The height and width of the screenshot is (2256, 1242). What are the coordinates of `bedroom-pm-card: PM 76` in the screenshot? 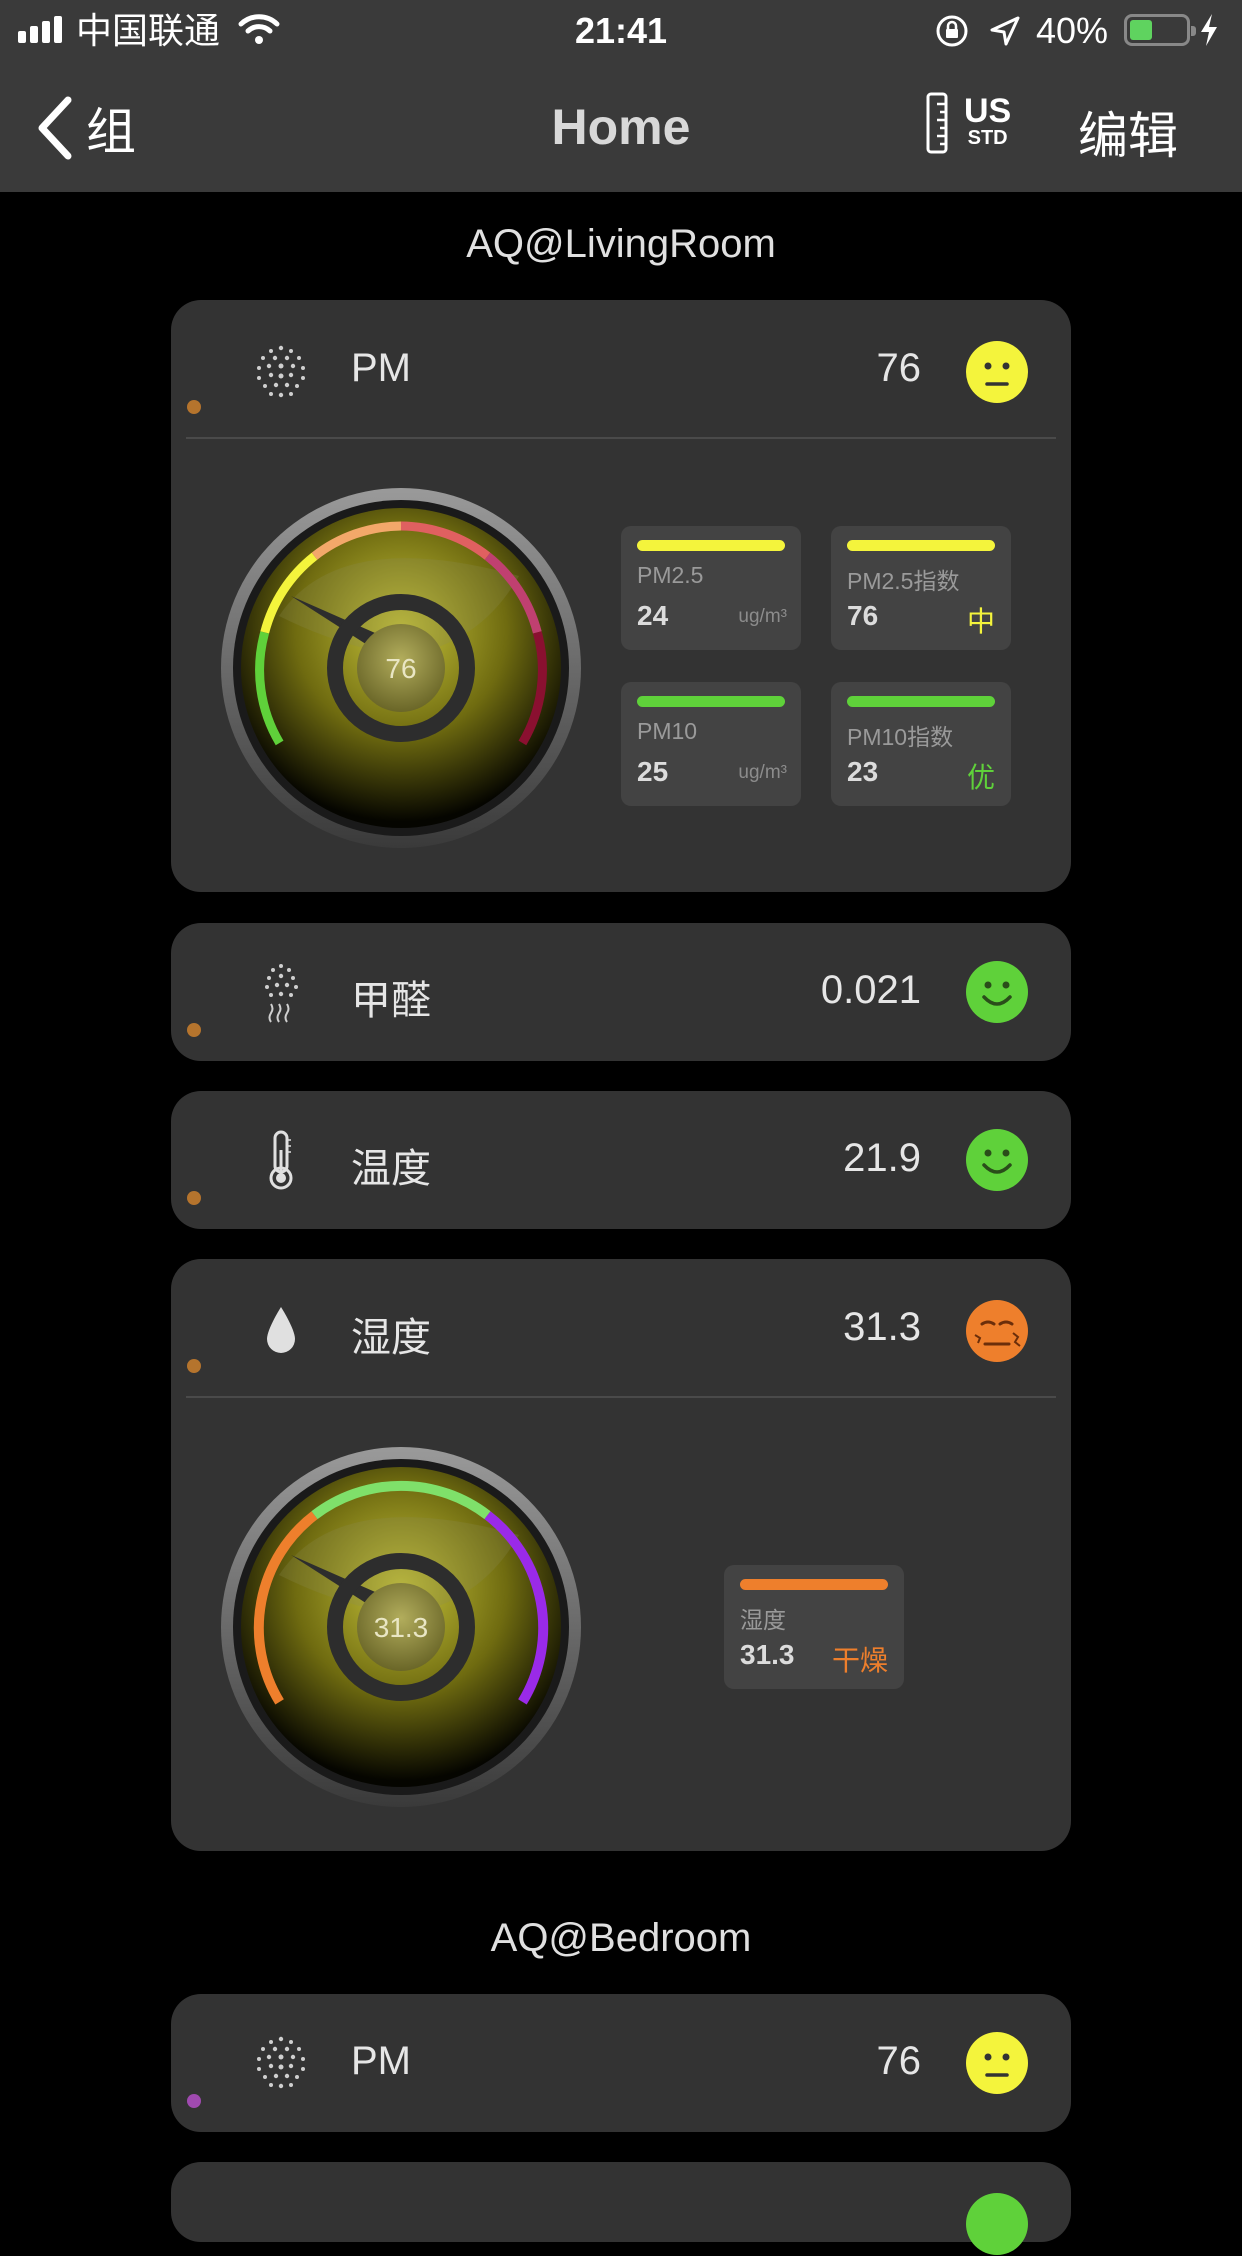 It's located at (621, 2063).